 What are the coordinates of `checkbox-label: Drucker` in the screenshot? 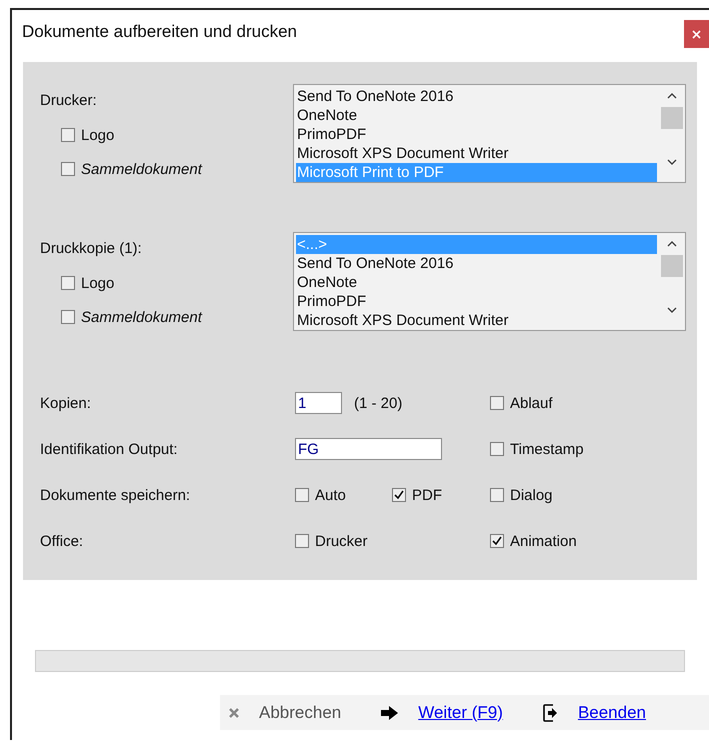 It's located at (341, 541).